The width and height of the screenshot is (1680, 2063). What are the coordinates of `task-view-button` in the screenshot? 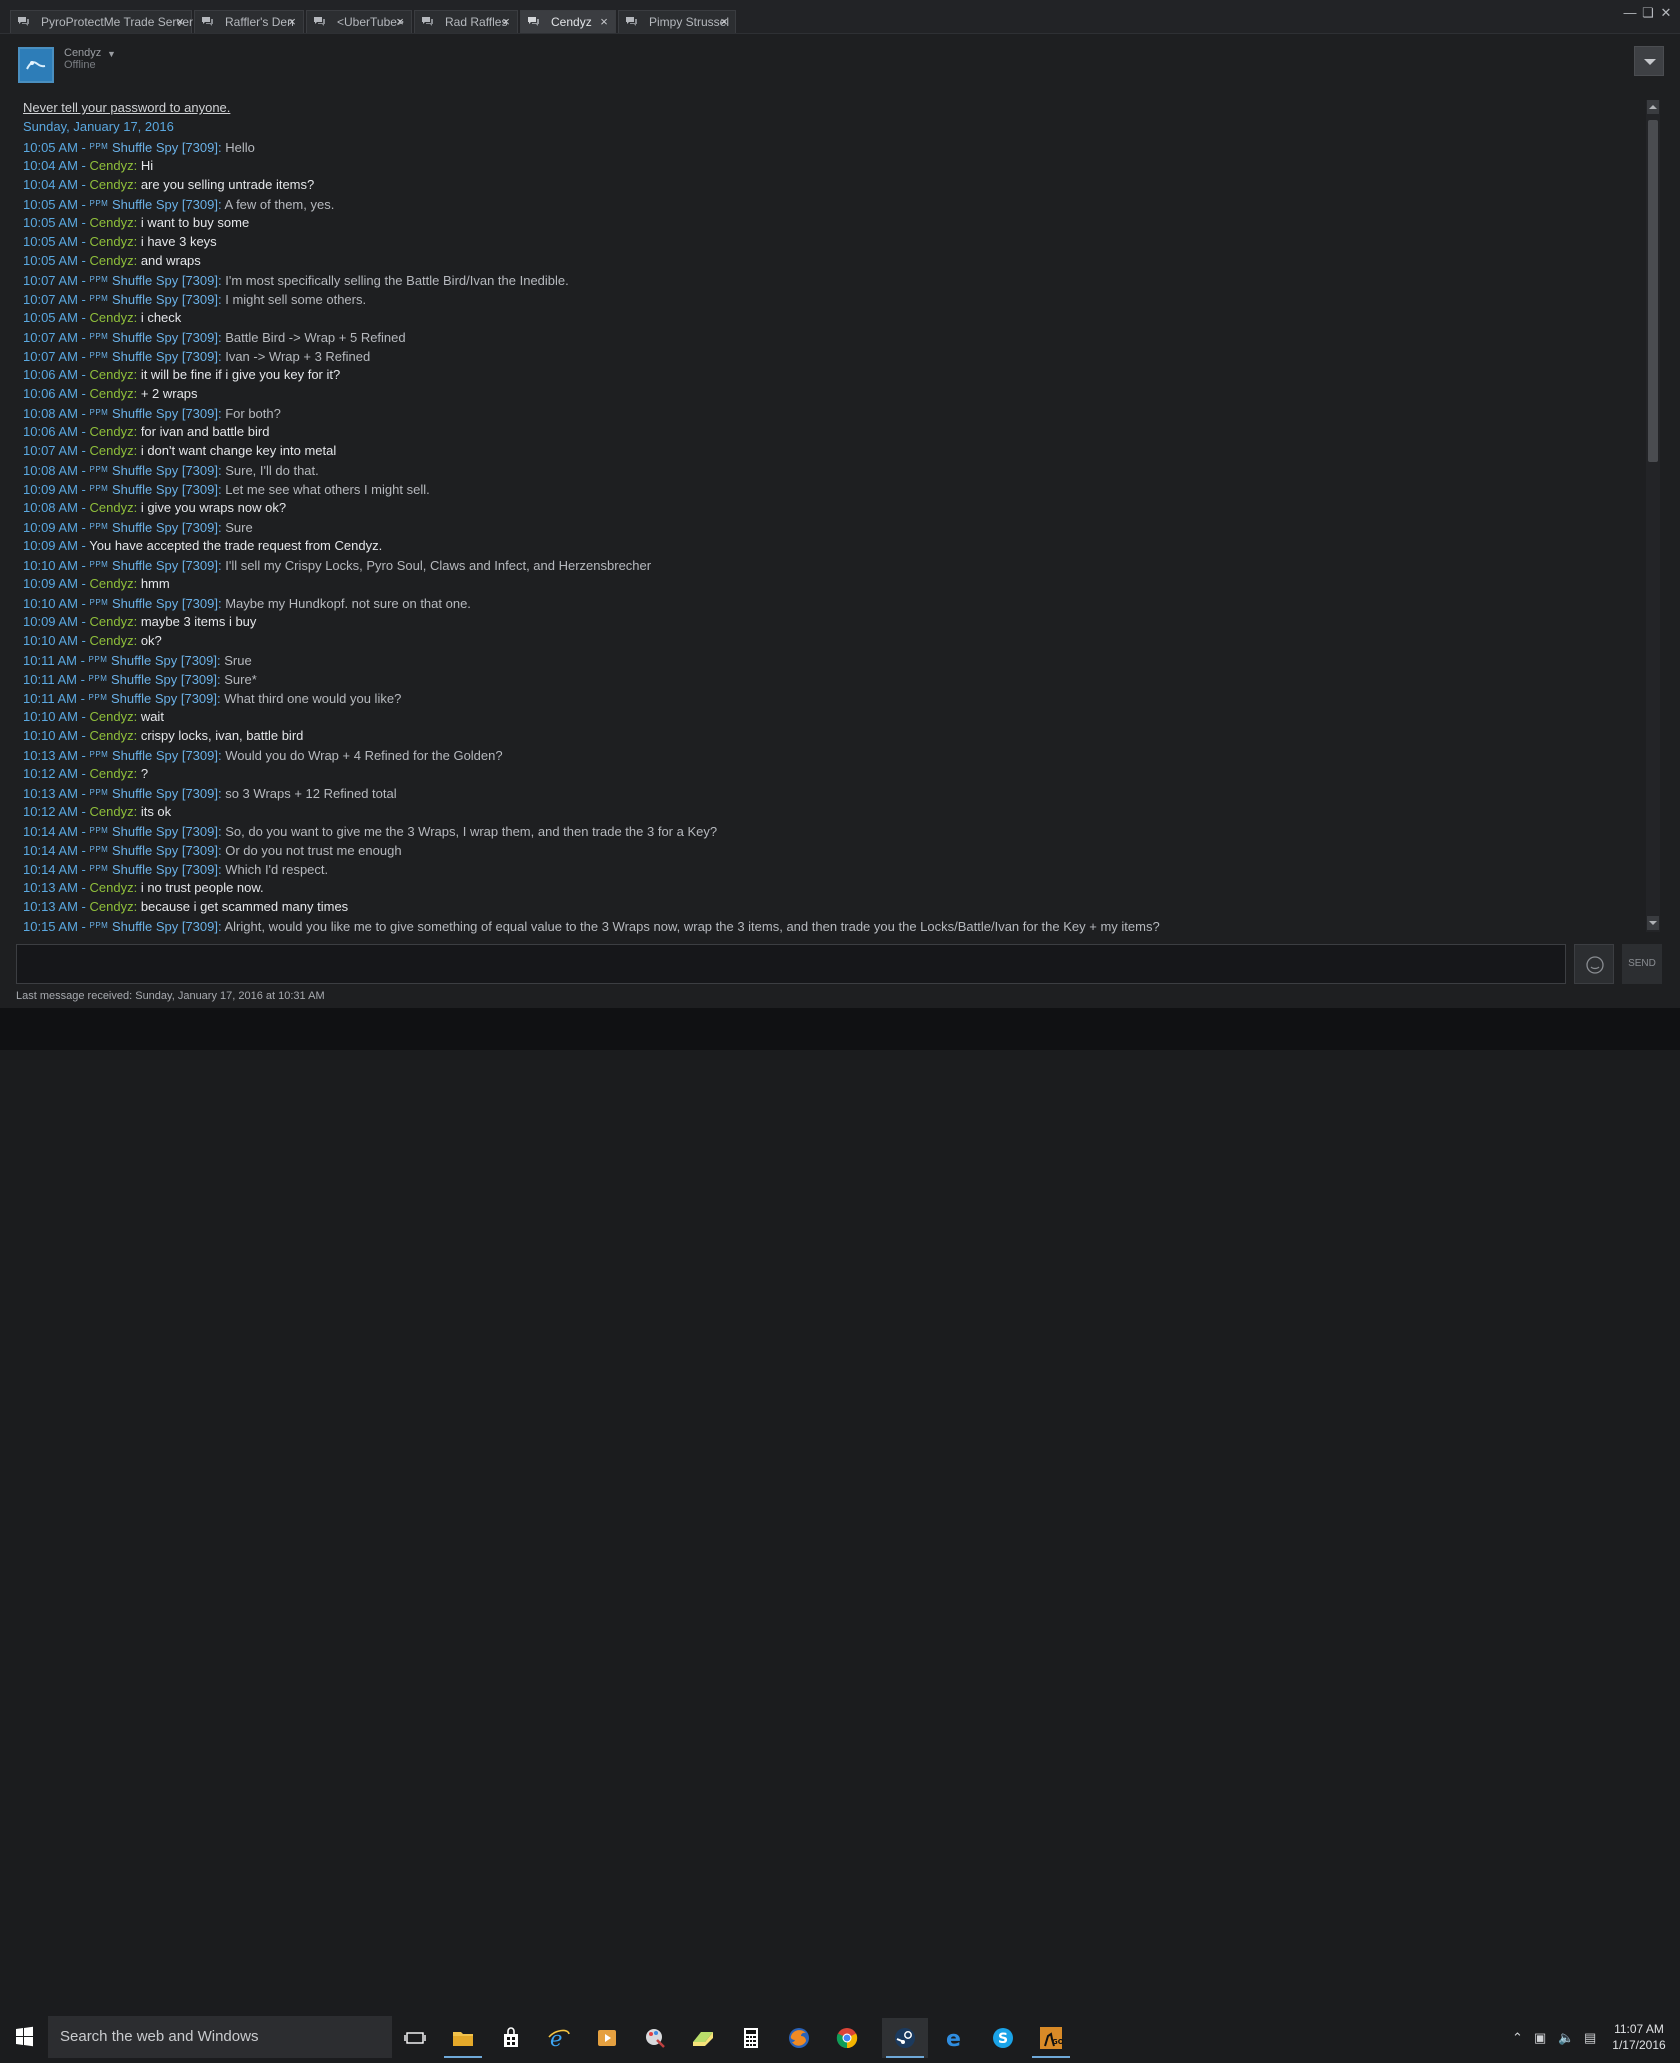 It's located at (415, 2038).